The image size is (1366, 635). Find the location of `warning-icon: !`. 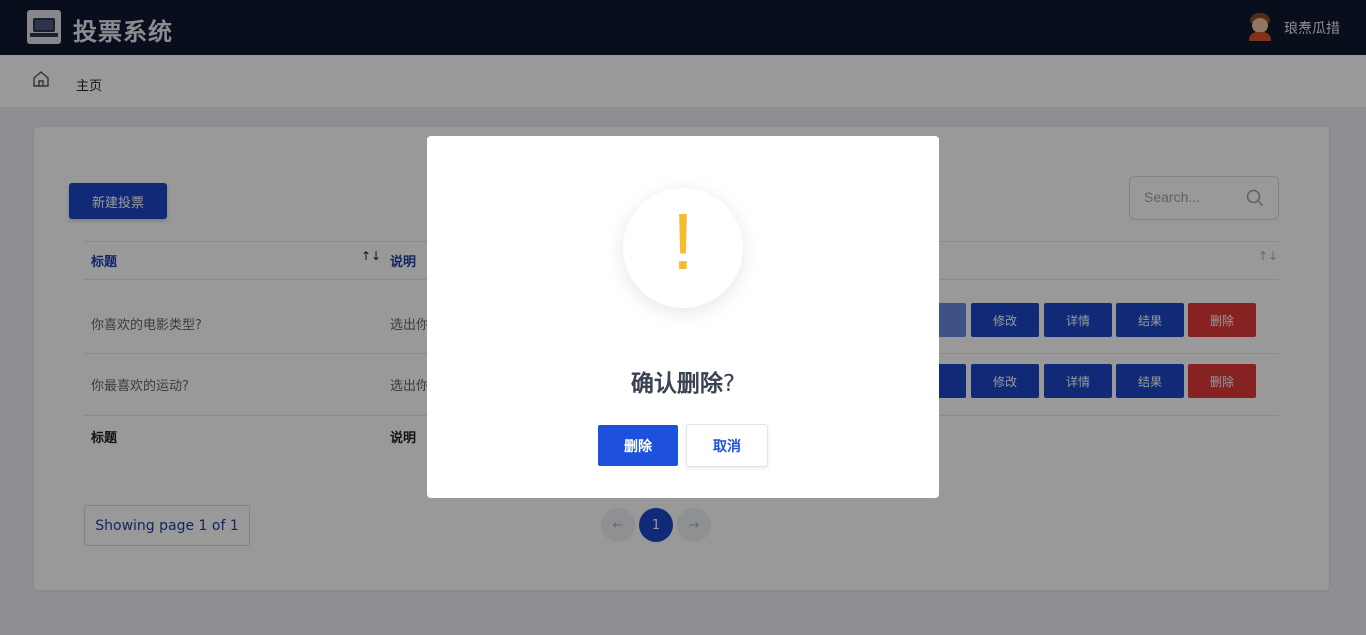

warning-icon: ! is located at coordinates (683, 248).